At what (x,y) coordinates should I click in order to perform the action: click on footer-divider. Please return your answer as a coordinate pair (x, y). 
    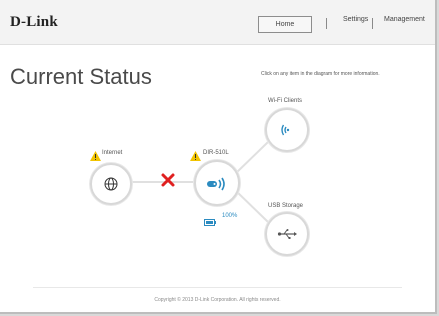
    Looking at the image, I should click on (217, 287).